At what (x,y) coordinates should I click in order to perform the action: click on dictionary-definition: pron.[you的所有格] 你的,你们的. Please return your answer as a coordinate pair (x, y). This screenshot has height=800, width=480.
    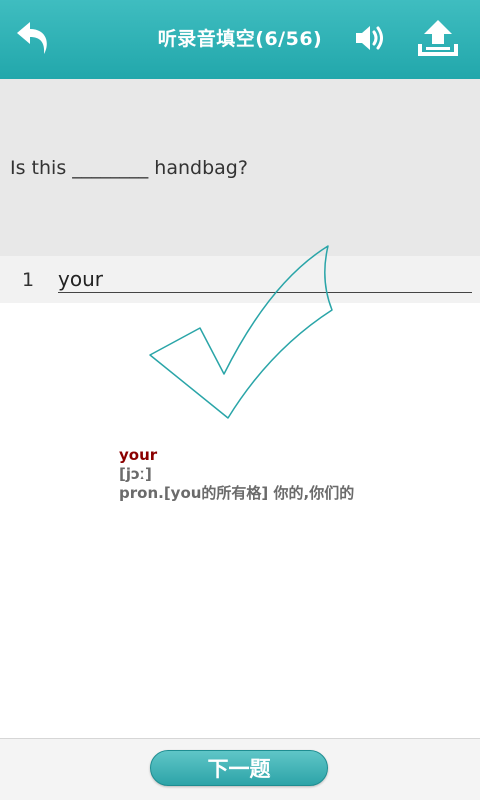
    Looking at the image, I should click on (237, 493).